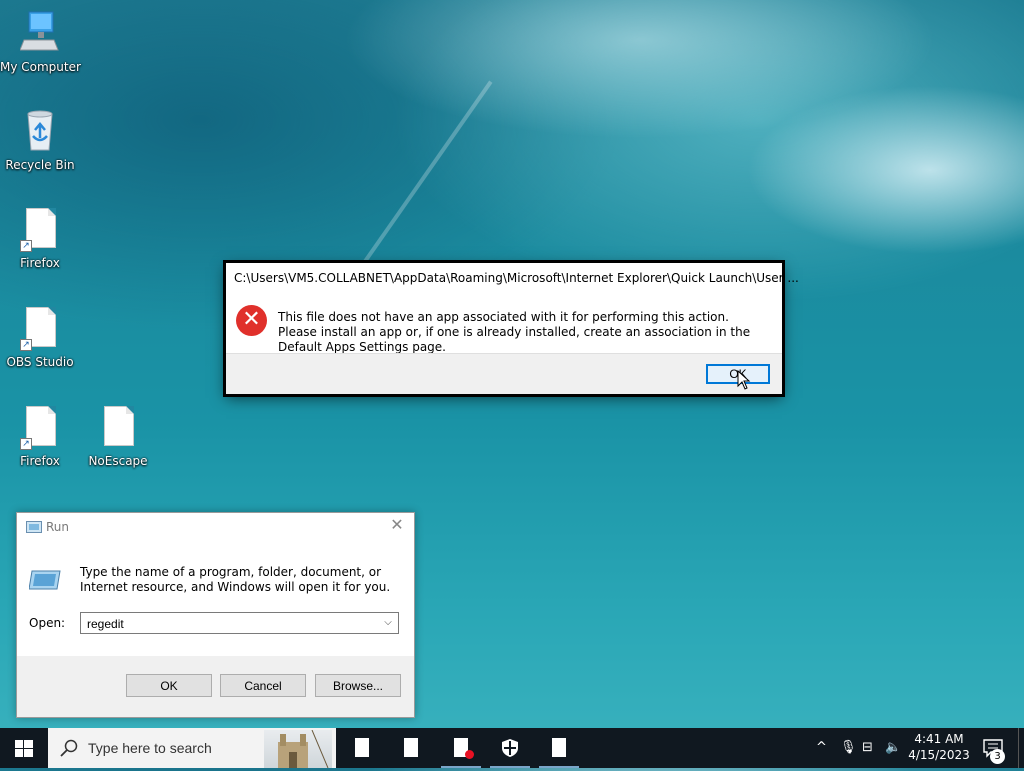  What do you see at coordinates (469, 754) in the screenshot?
I see `record-icon` at bounding box center [469, 754].